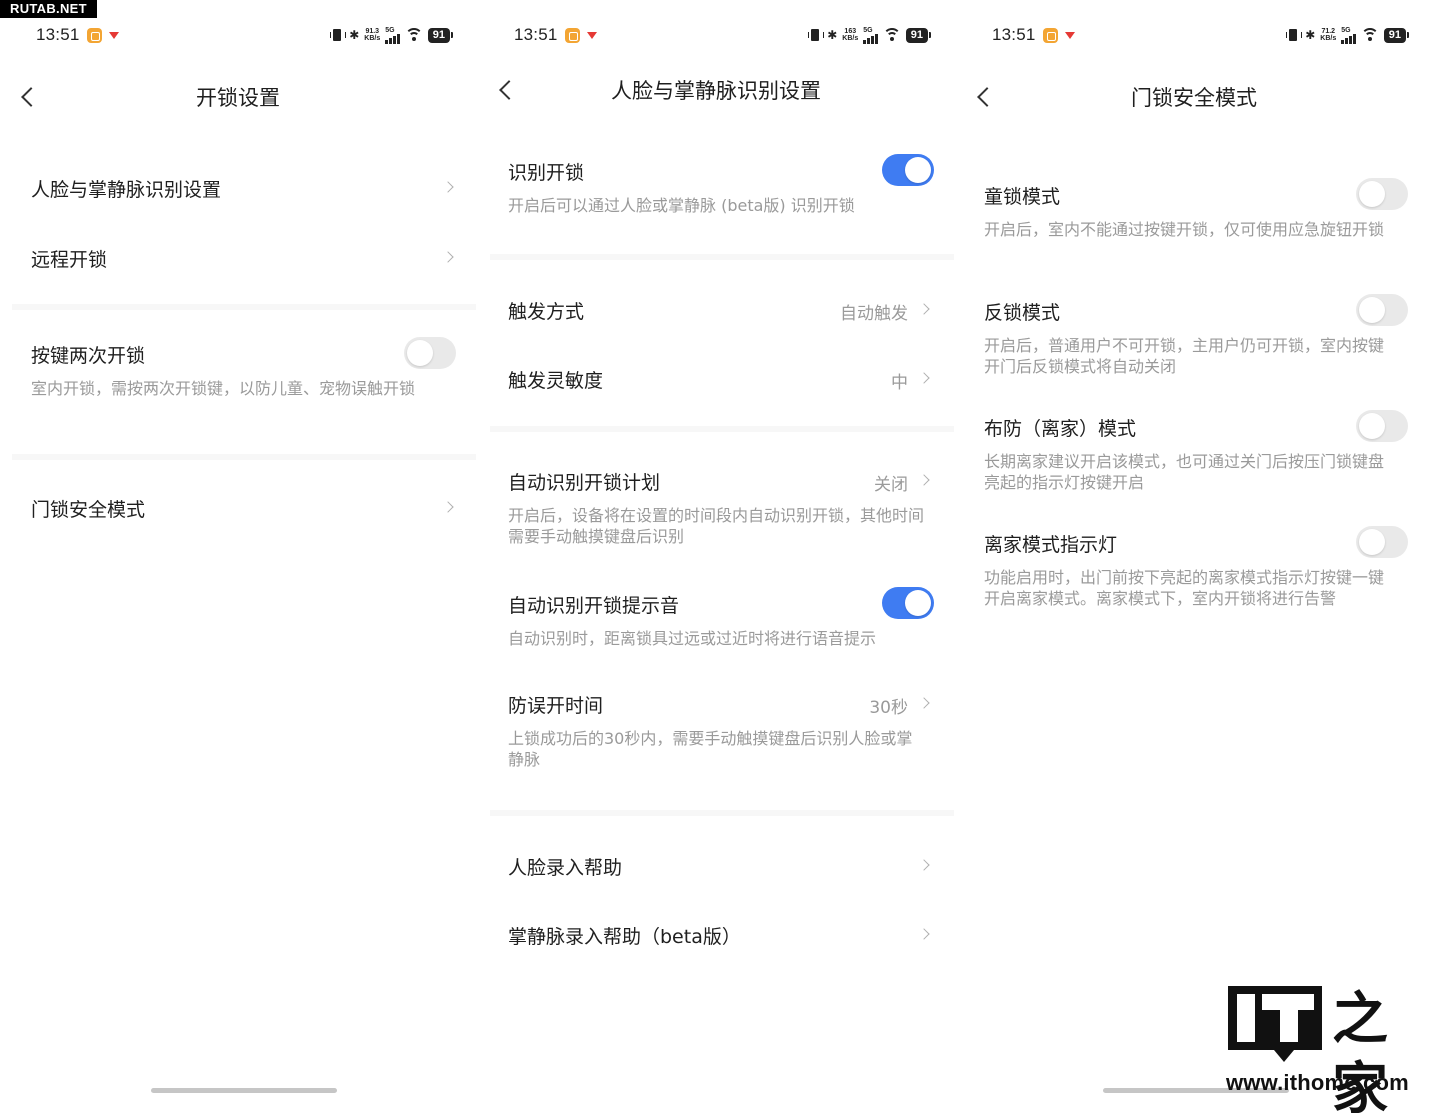 The width and height of the screenshot is (1440, 1113). What do you see at coordinates (721, 866) in the screenshot?
I see `row-face-enroll-help: 人脸录入帮助` at bounding box center [721, 866].